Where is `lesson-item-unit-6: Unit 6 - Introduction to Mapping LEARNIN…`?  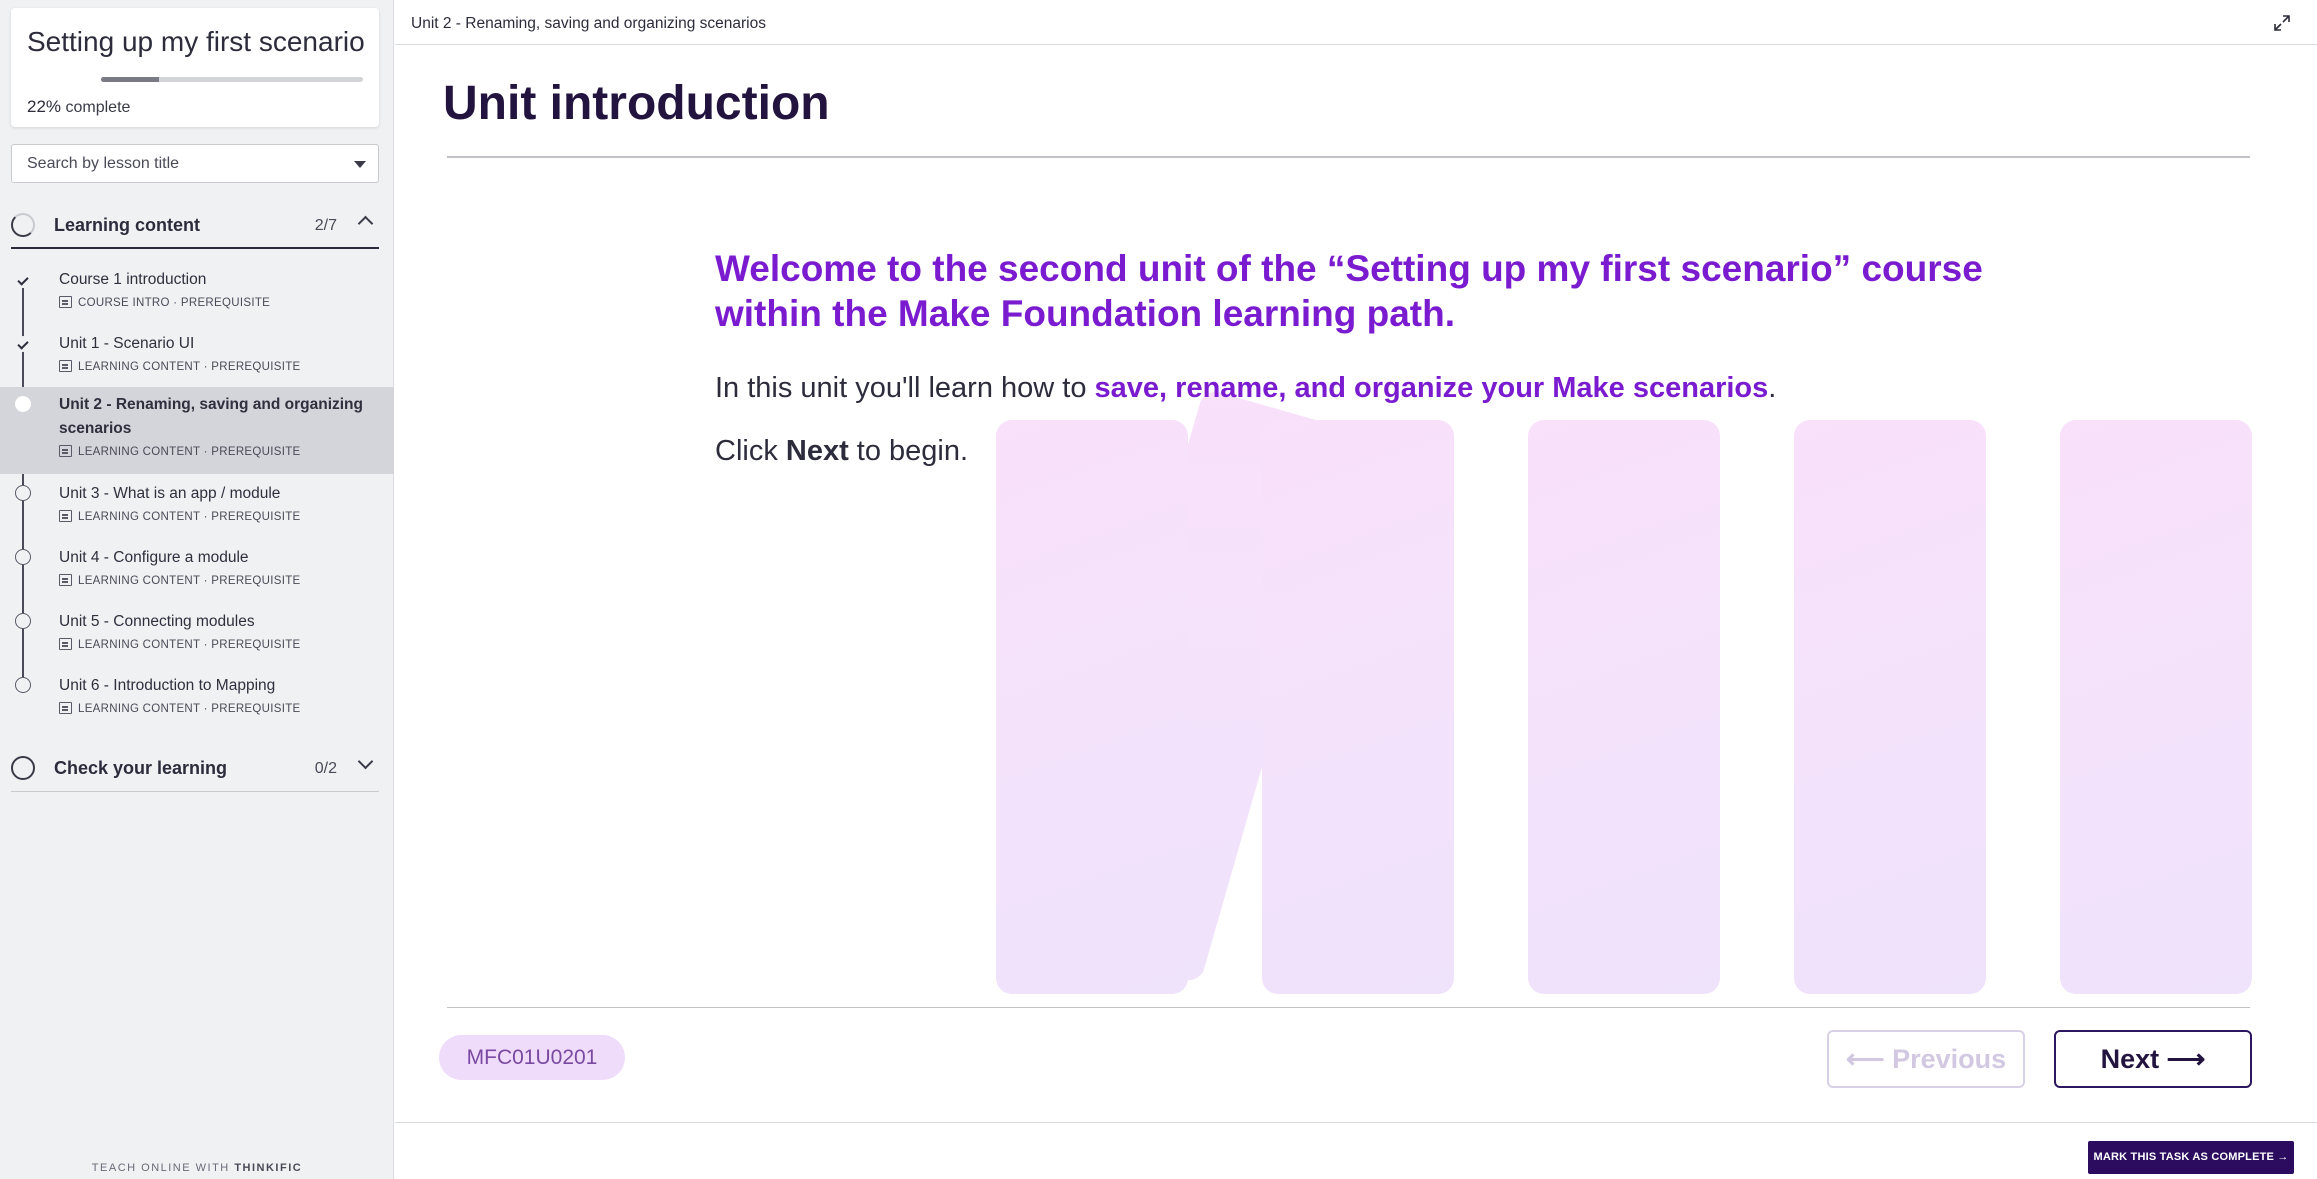
lesson-item-unit-6: Unit 6 - Introduction to Mapping LEARNIN… is located at coordinates (197, 703).